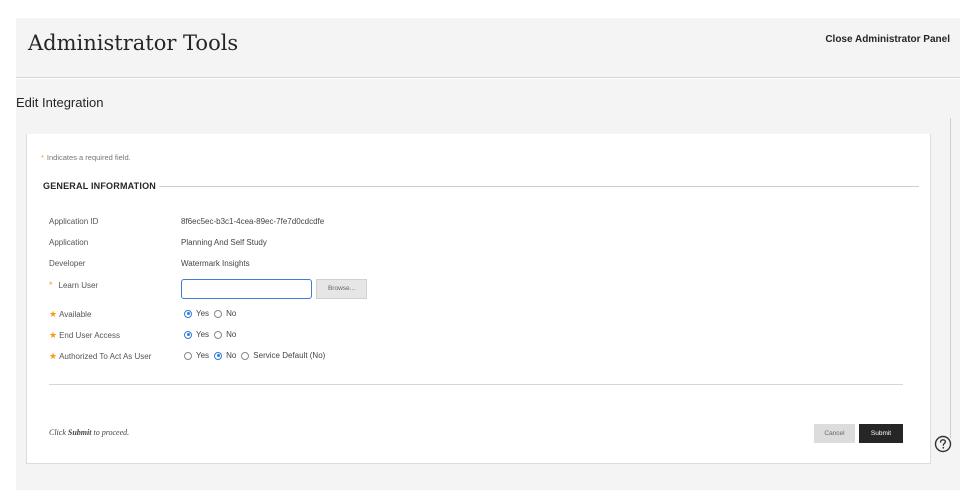 The height and width of the screenshot is (490, 960). Describe the element at coordinates (78, 285) in the screenshot. I see `learn-user-label: Learn User` at that location.